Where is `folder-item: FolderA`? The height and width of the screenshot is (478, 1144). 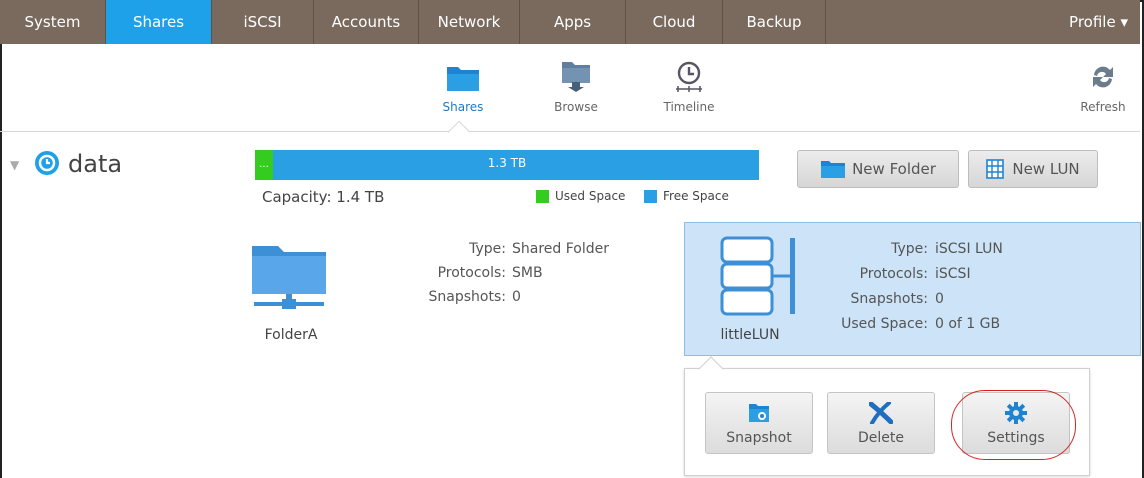 folder-item: FolderA is located at coordinates (291, 297).